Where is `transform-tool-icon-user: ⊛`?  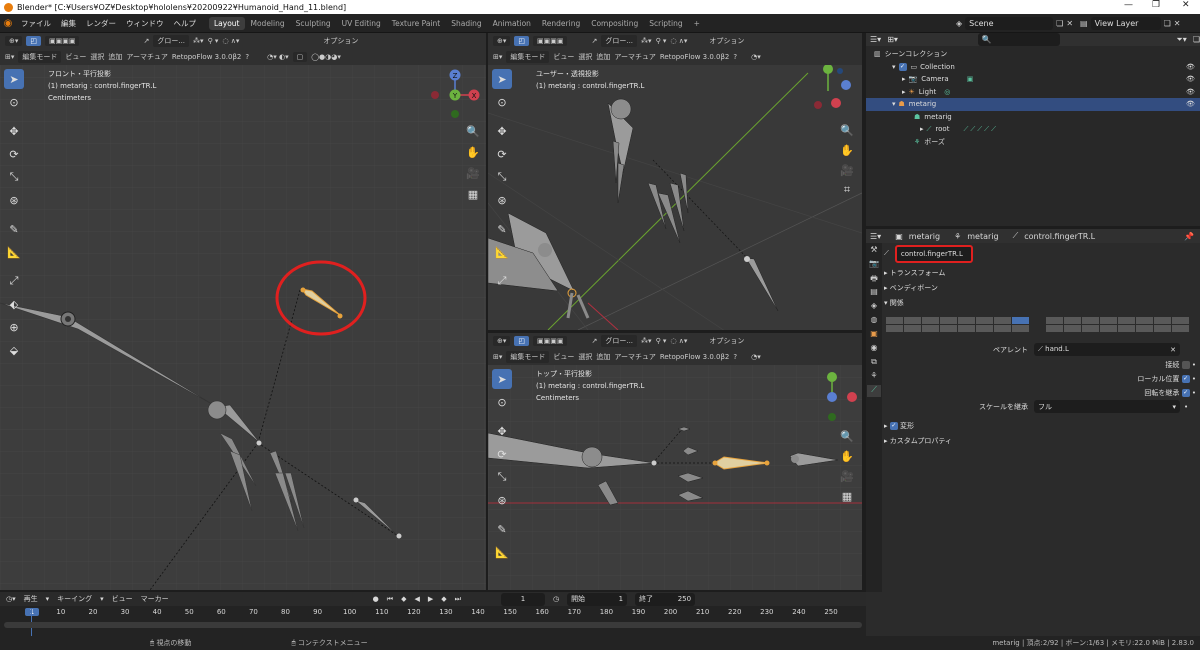 transform-tool-icon-user: ⊛ is located at coordinates (502, 200).